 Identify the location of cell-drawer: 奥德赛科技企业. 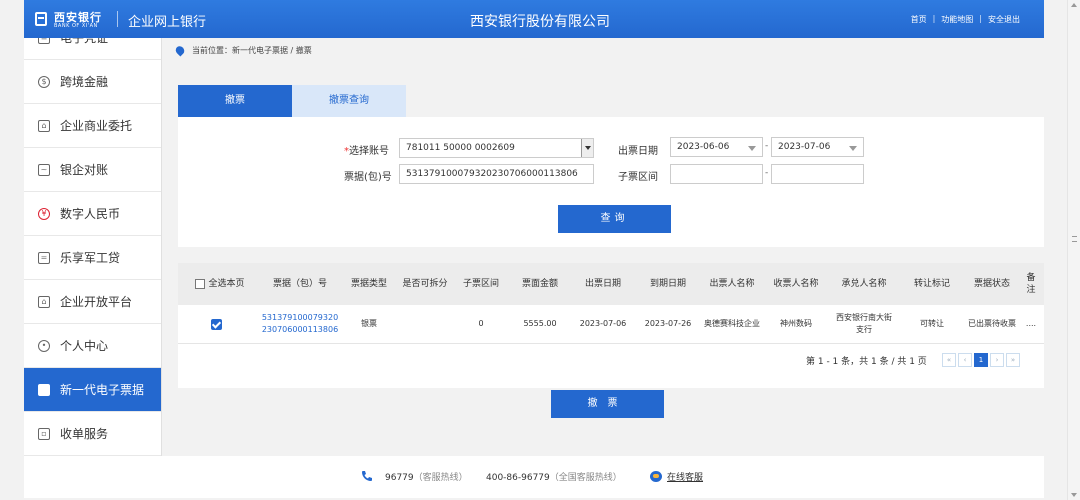
(732, 323).